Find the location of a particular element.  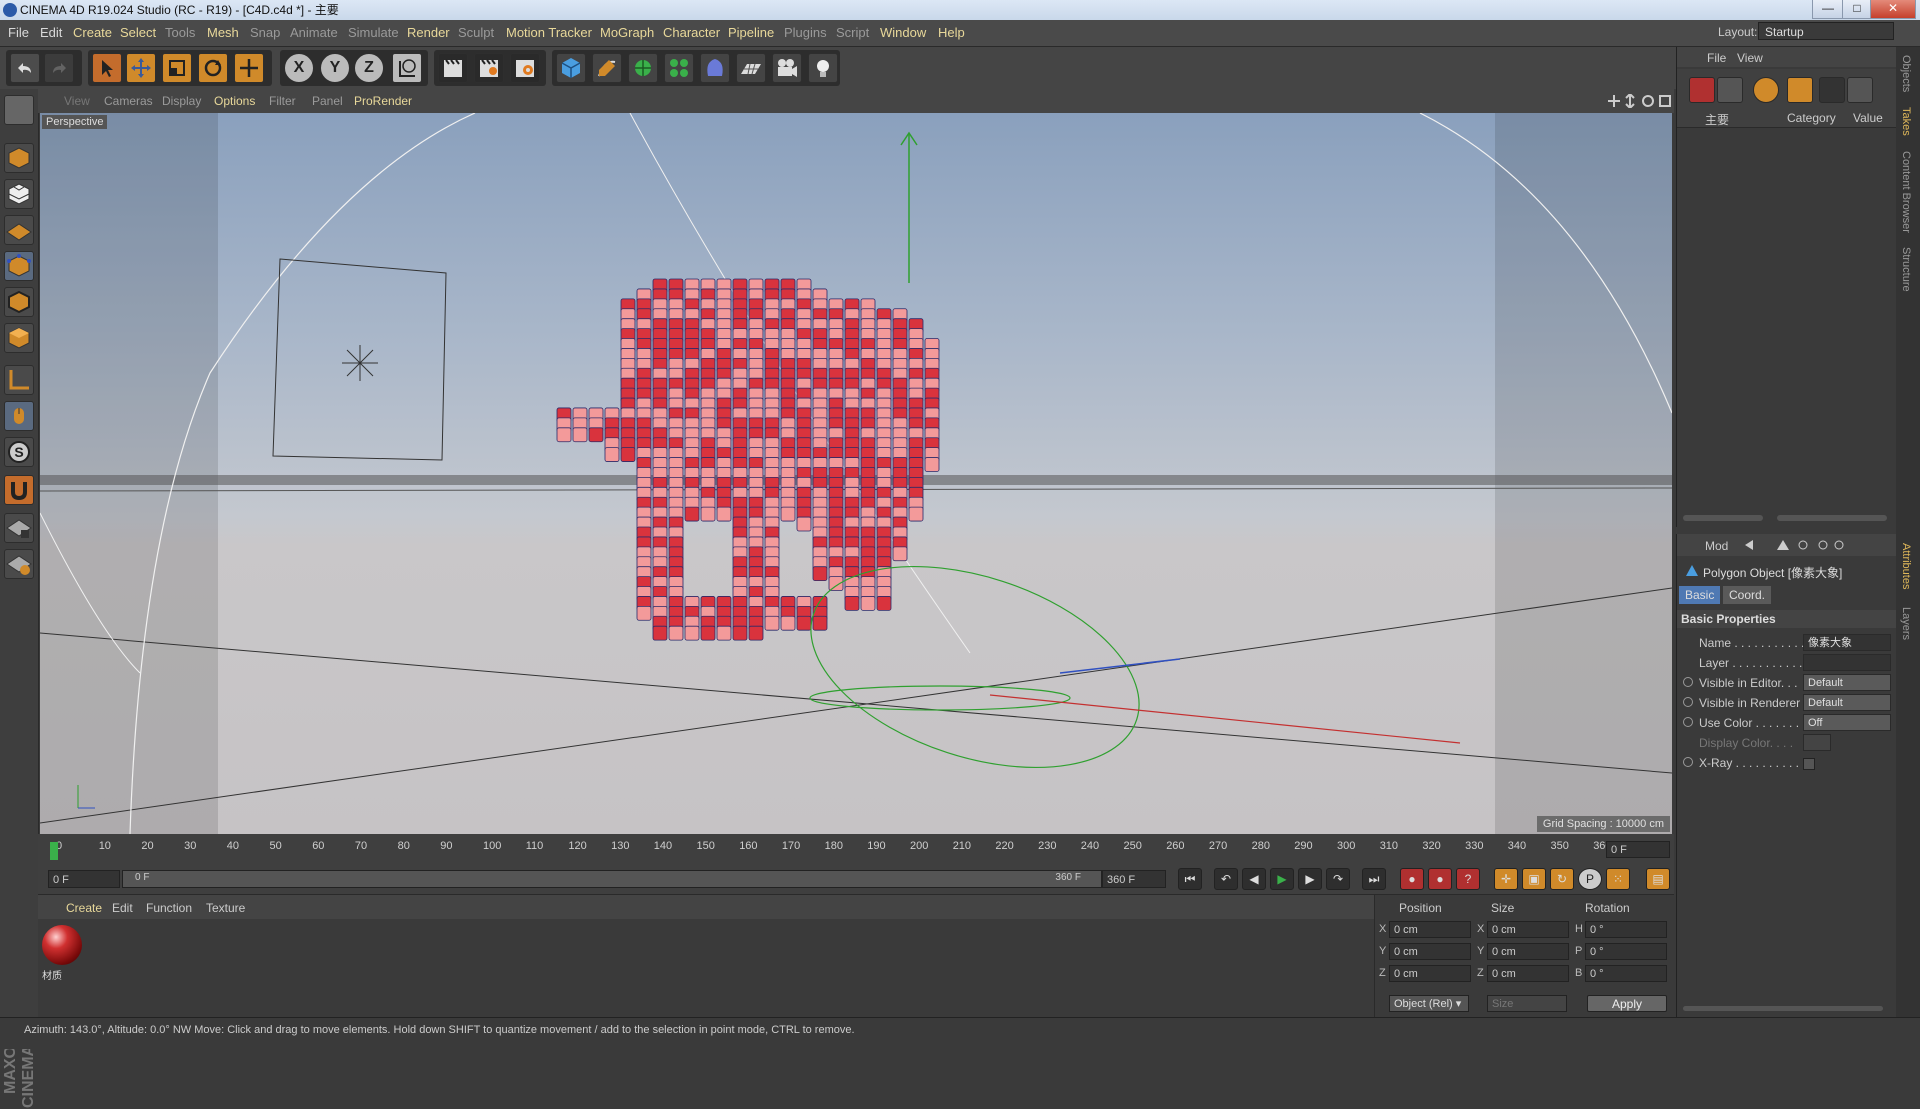

material-menu-create: Create is located at coordinates (84, 908).